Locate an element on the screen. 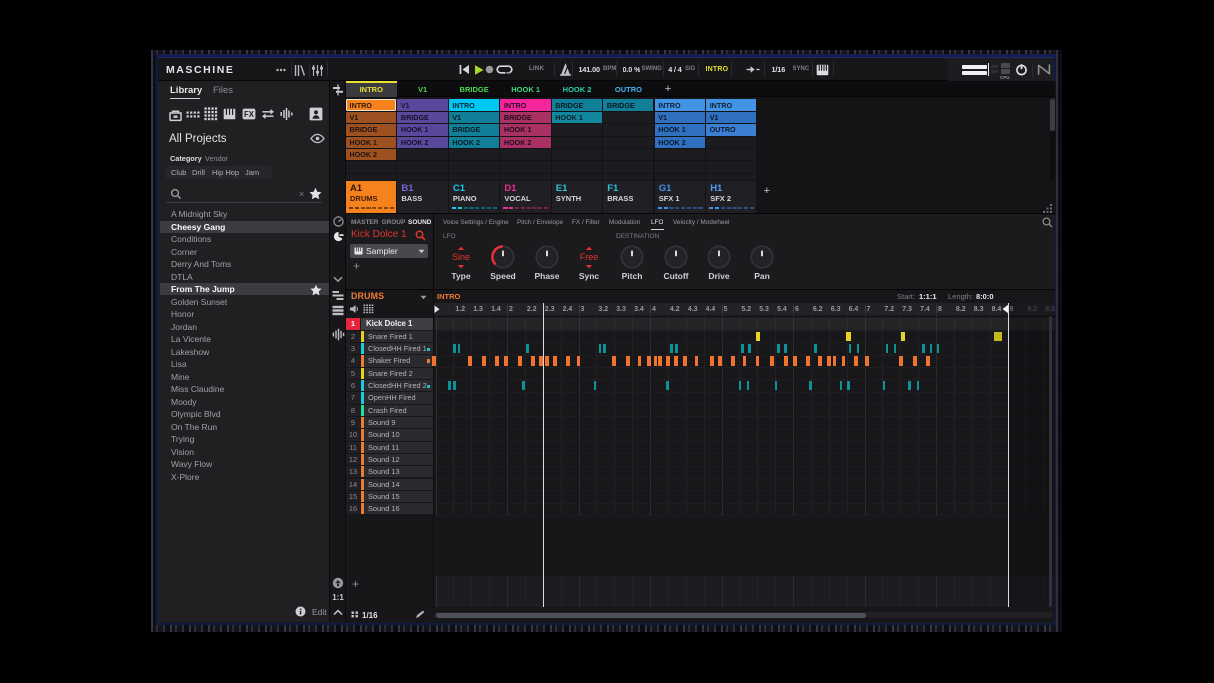 The width and height of the screenshot is (1214, 683). svg-text: FX is located at coordinates (249, 114).